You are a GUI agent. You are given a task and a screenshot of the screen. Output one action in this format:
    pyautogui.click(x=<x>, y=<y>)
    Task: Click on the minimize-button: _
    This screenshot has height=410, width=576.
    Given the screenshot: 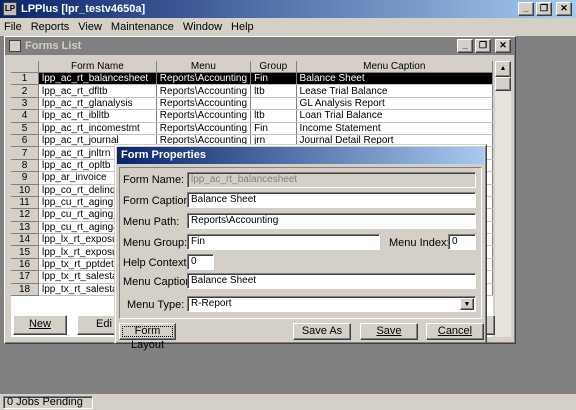 What is the action you would take?
    pyautogui.click(x=526, y=9)
    